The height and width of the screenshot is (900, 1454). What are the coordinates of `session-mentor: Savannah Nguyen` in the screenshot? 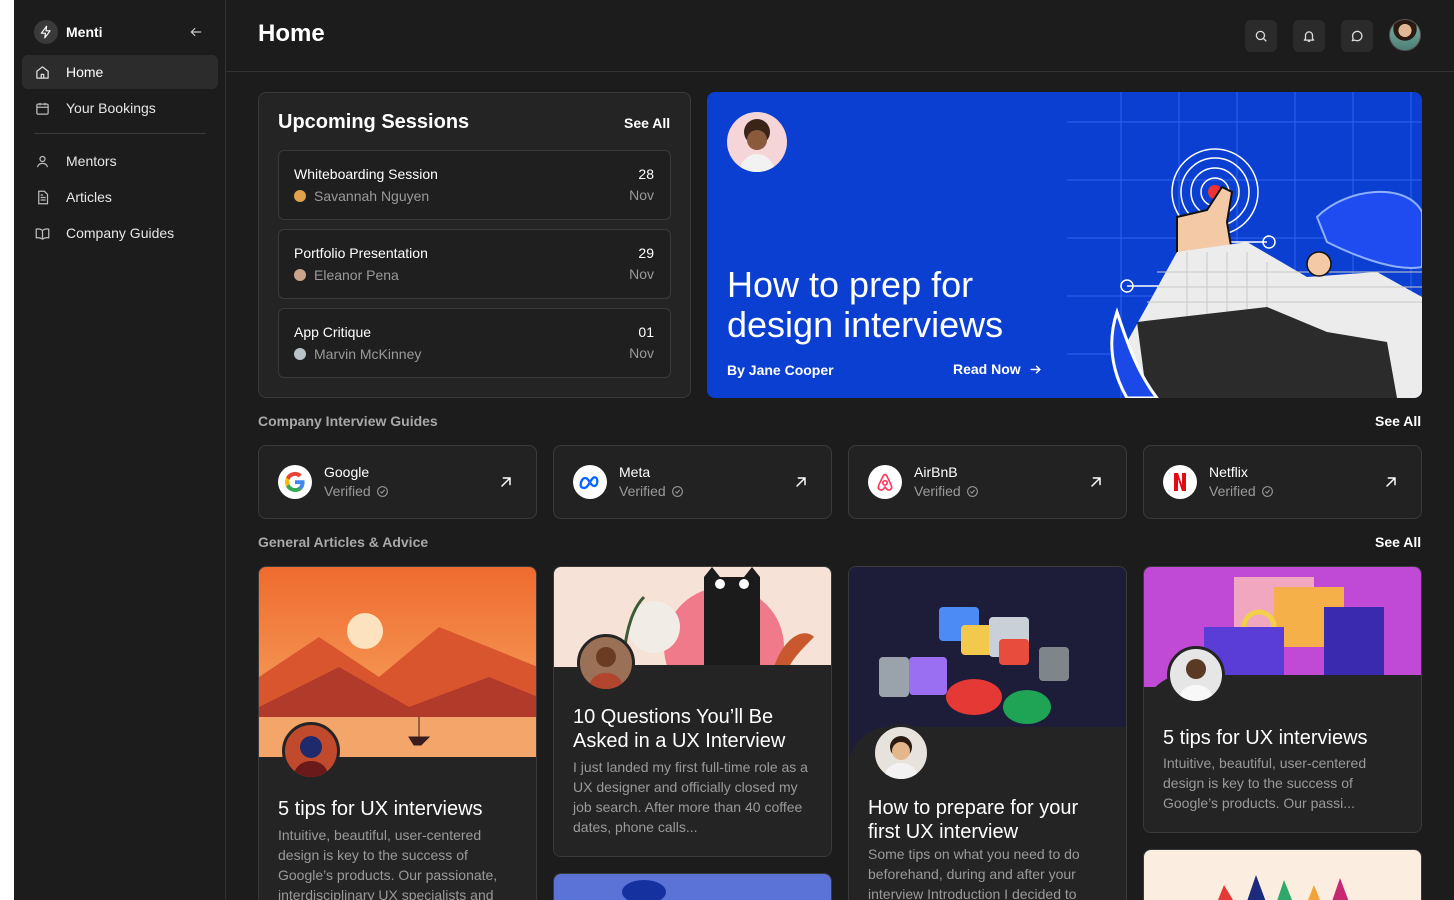 It's located at (361, 196).